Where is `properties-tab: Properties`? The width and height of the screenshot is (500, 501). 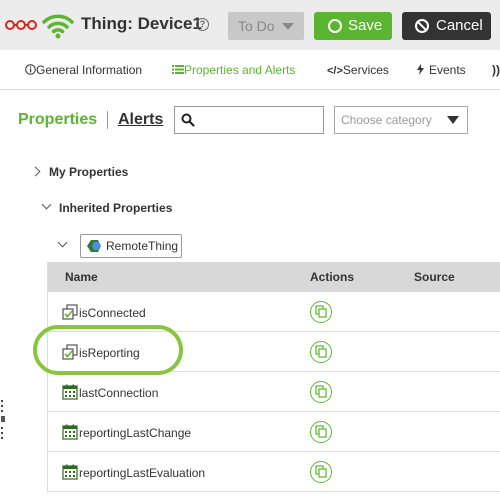
properties-tab: Properties is located at coordinates (57, 120).